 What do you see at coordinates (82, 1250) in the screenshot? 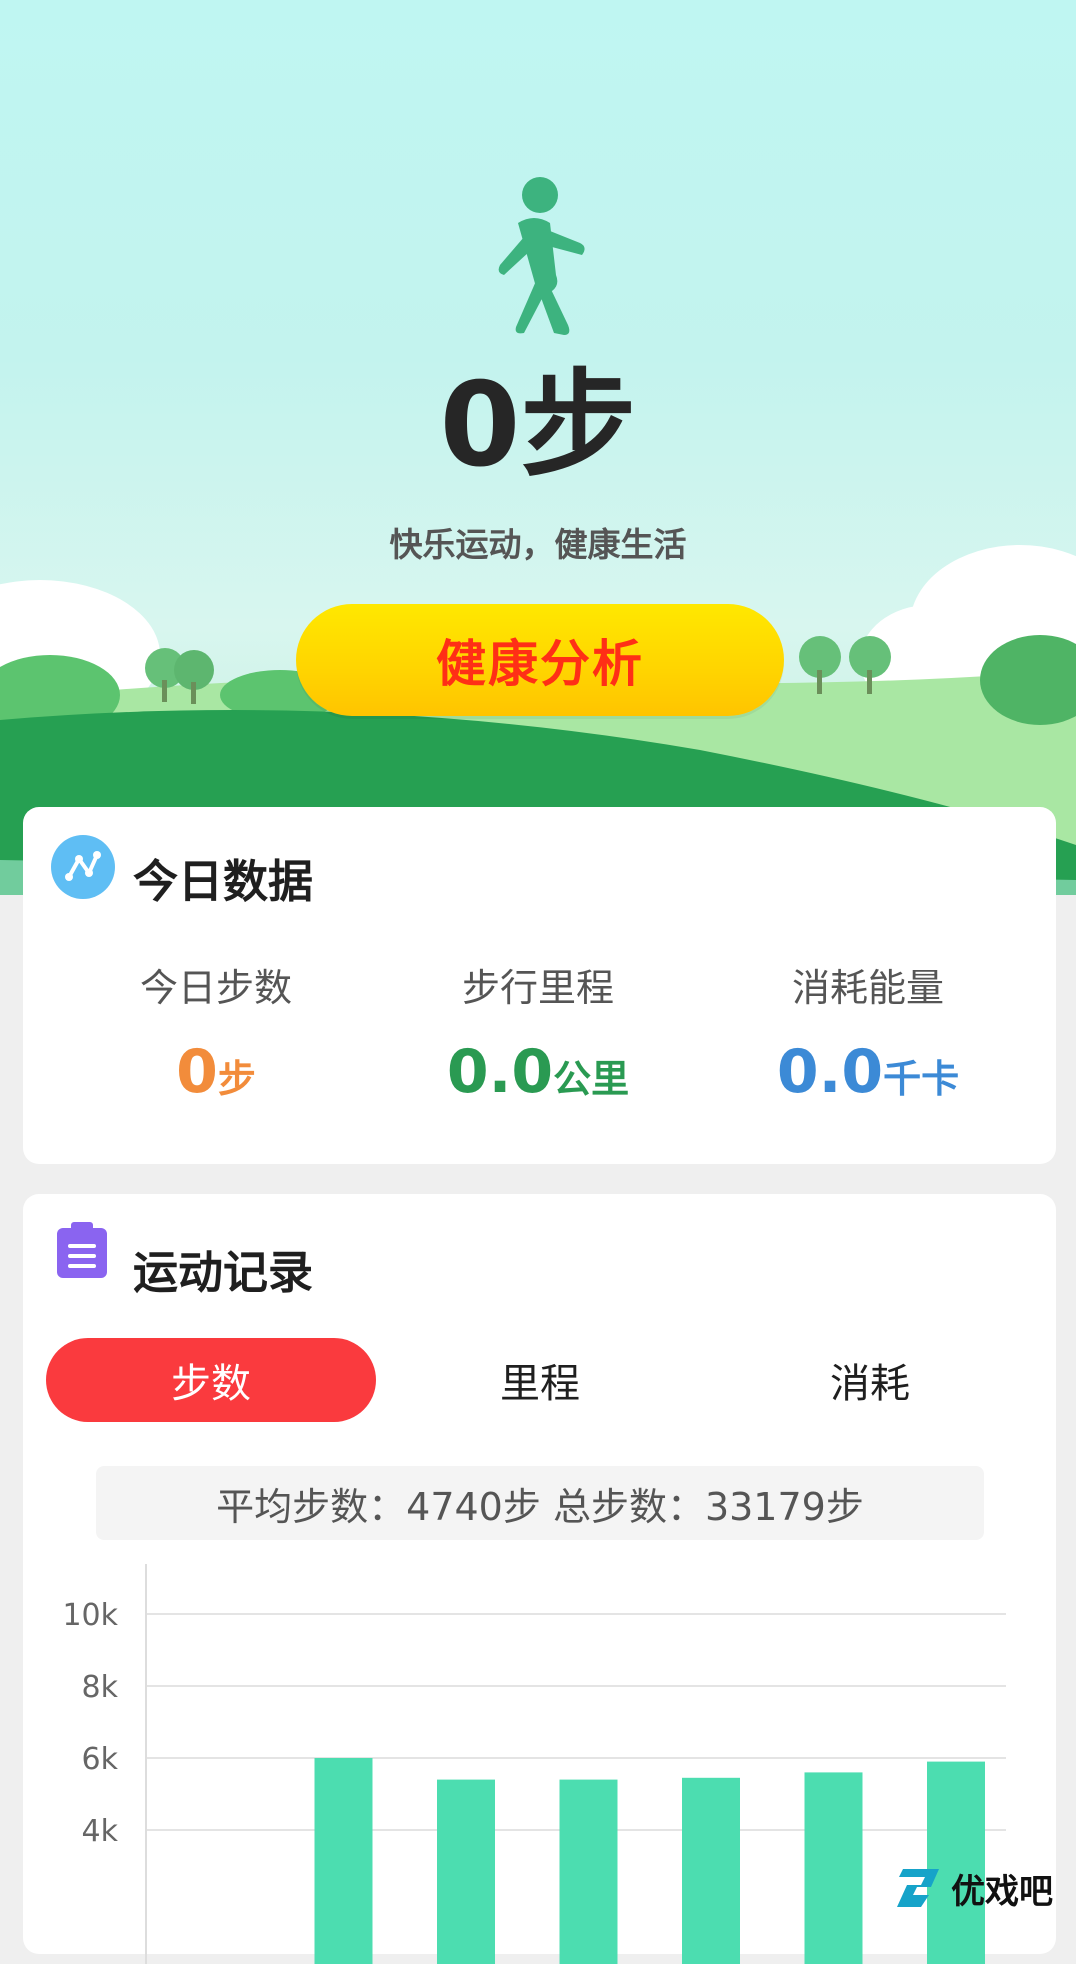
I see `clipboard-icon` at bounding box center [82, 1250].